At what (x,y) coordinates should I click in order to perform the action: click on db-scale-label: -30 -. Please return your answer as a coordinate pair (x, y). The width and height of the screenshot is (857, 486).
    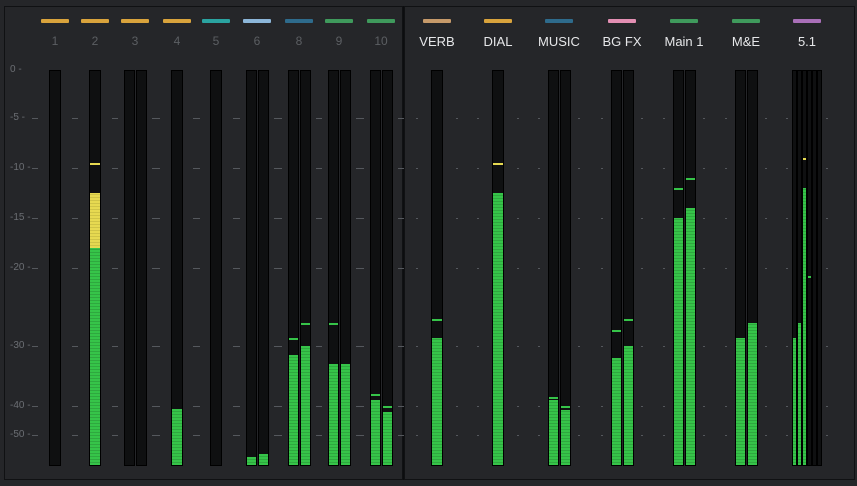
    Looking at the image, I should click on (20, 345).